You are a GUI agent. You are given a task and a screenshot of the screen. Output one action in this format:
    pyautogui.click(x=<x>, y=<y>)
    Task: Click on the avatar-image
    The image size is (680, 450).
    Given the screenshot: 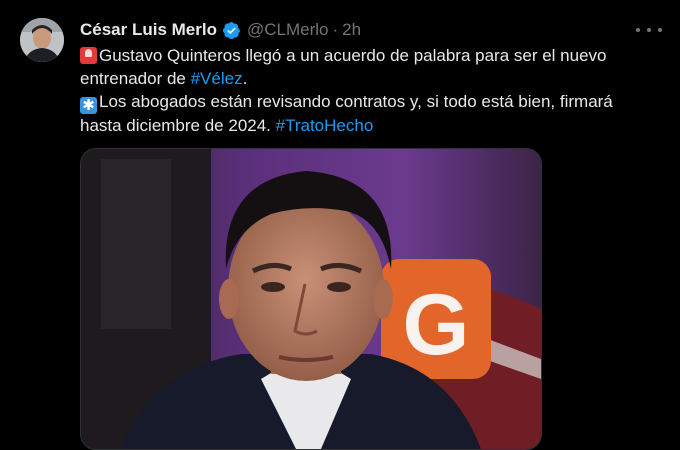 What is the action you would take?
    pyautogui.click(x=42, y=40)
    